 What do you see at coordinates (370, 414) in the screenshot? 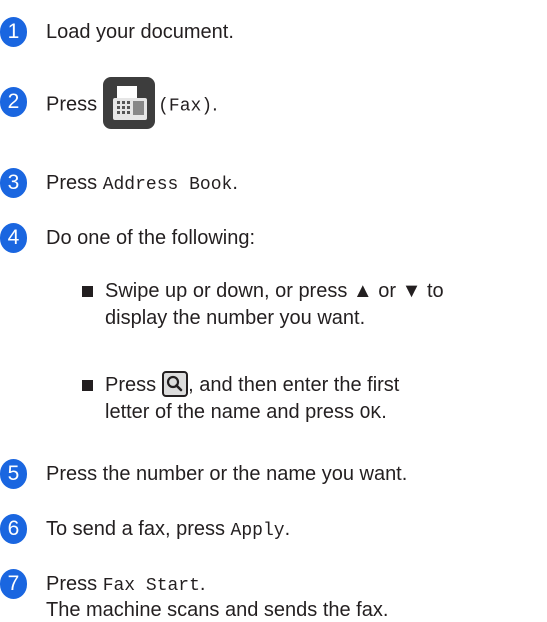
I see `option-code-text: OK` at bounding box center [370, 414].